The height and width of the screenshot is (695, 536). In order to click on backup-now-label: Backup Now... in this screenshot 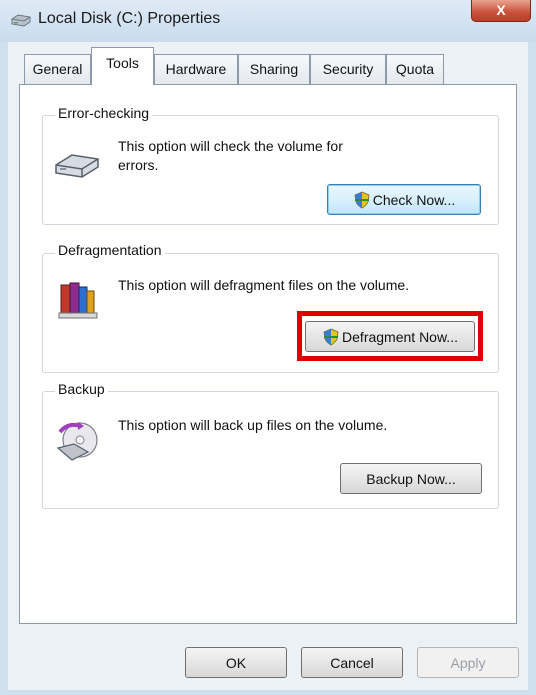, I will do `click(411, 478)`.